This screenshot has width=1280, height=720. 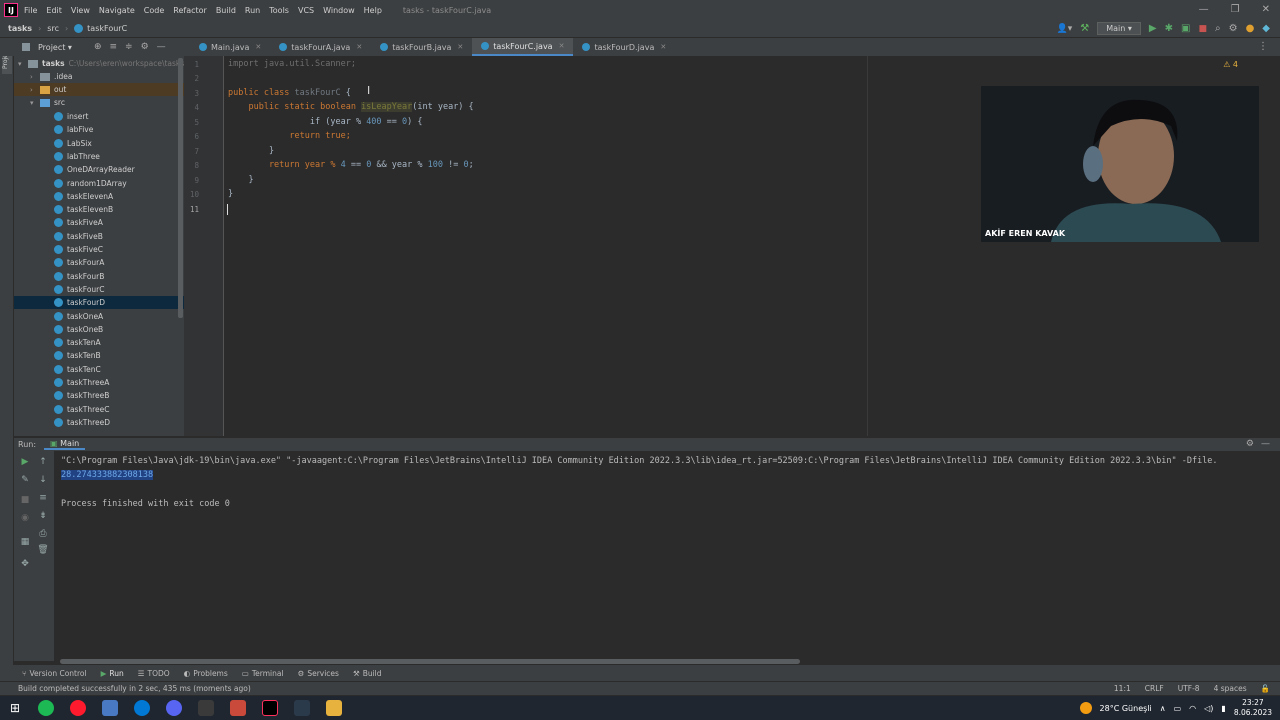 What do you see at coordinates (99, 289) in the screenshot?
I see `tree-class-item: taskFourC` at bounding box center [99, 289].